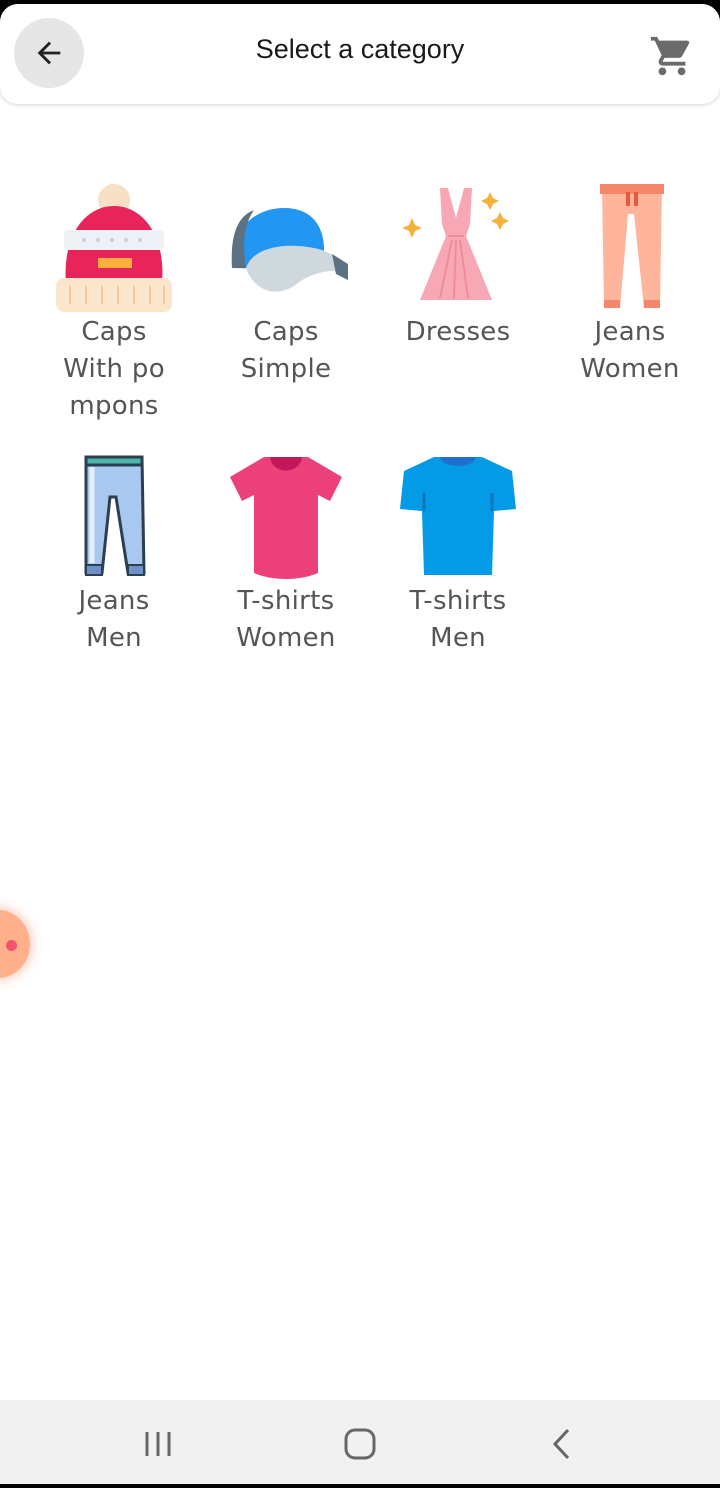 The height and width of the screenshot is (1488, 720). I want to click on baseball-cap-icon, so click(286, 248).